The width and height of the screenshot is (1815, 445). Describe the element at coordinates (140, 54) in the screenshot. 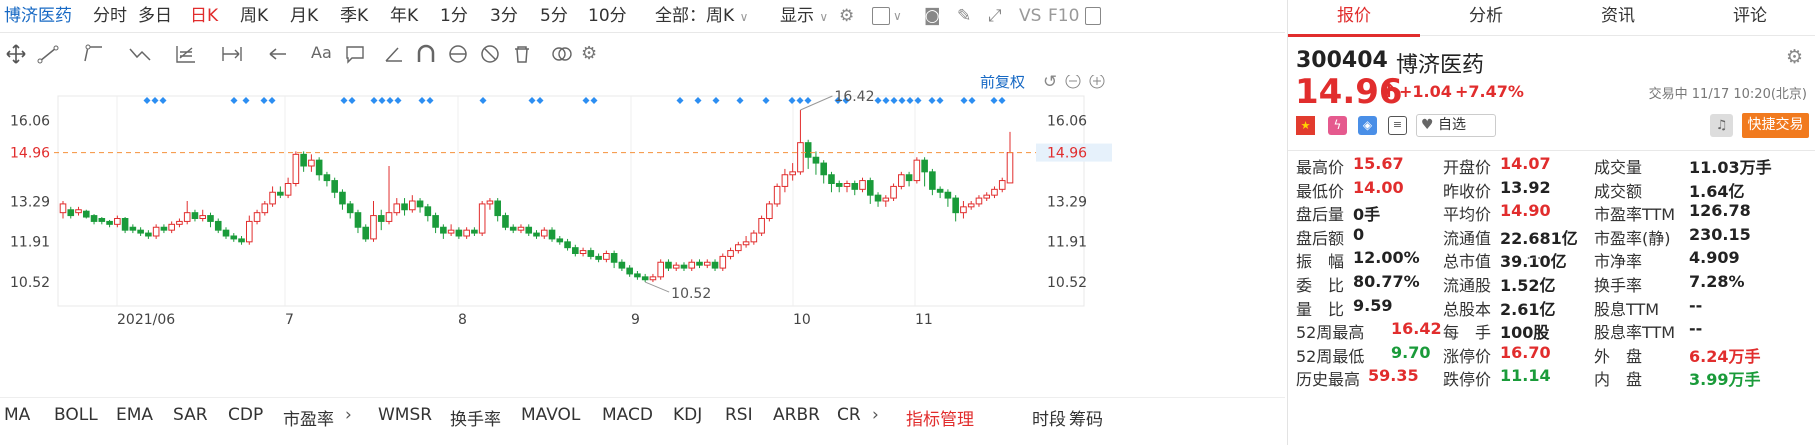

I see `wave-tool-icon` at that location.